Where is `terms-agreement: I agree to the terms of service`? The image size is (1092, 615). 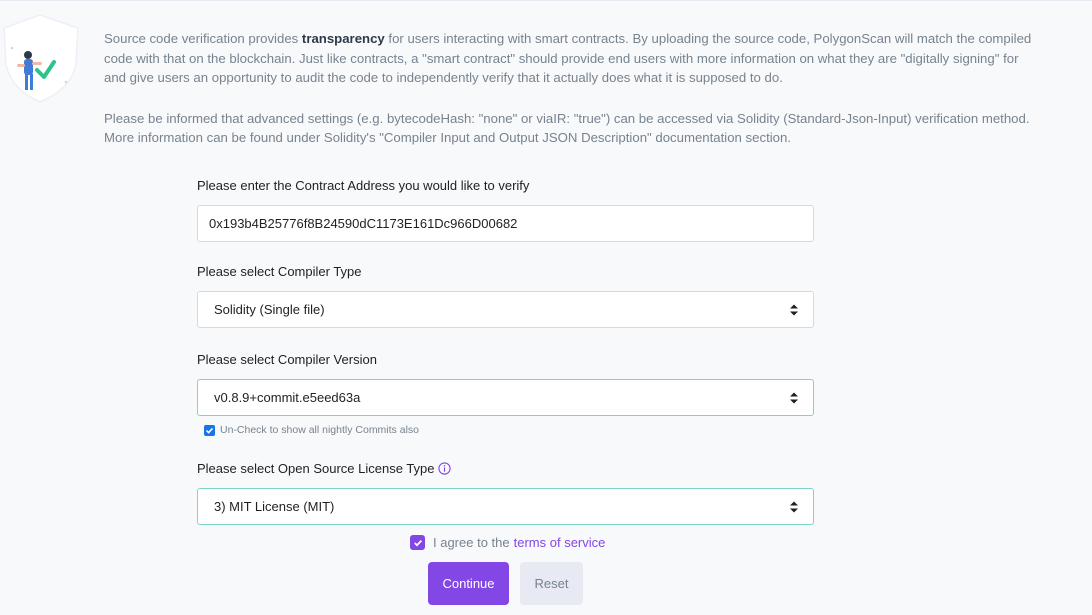 terms-agreement: I agree to the terms of service is located at coordinates (507, 542).